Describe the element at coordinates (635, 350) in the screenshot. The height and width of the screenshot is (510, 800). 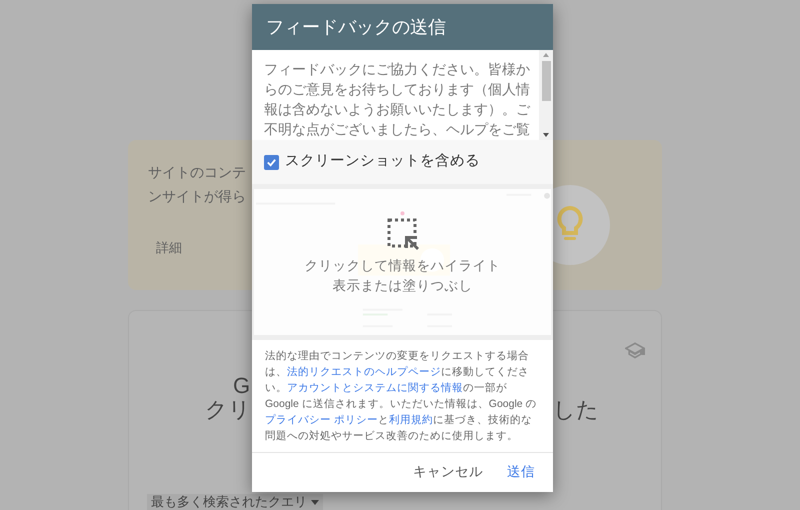
I see `graduation-cap-icon` at that location.